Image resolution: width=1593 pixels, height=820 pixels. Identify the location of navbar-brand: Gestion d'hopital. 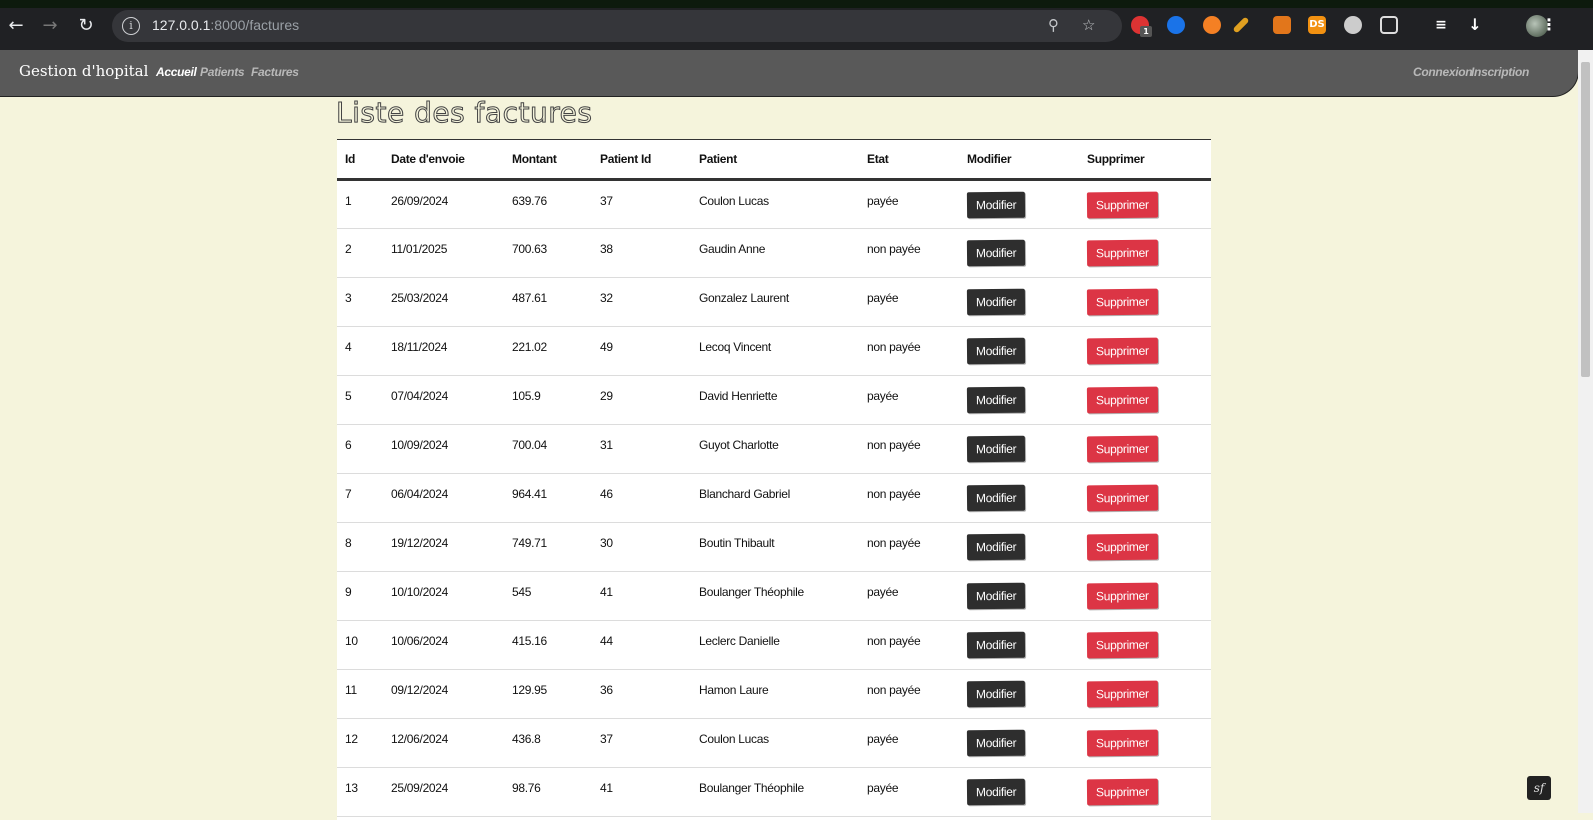
(83, 71).